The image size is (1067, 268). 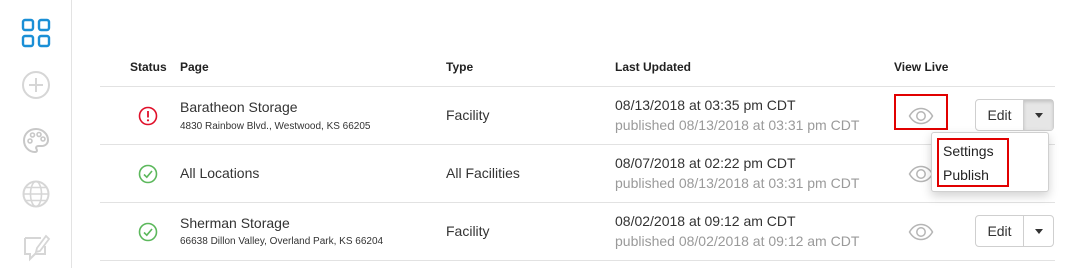 What do you see at coordinates (968, 151) in the screenshot?
I see `menu-item-settings: Settings` at bounding box center [968, 151].